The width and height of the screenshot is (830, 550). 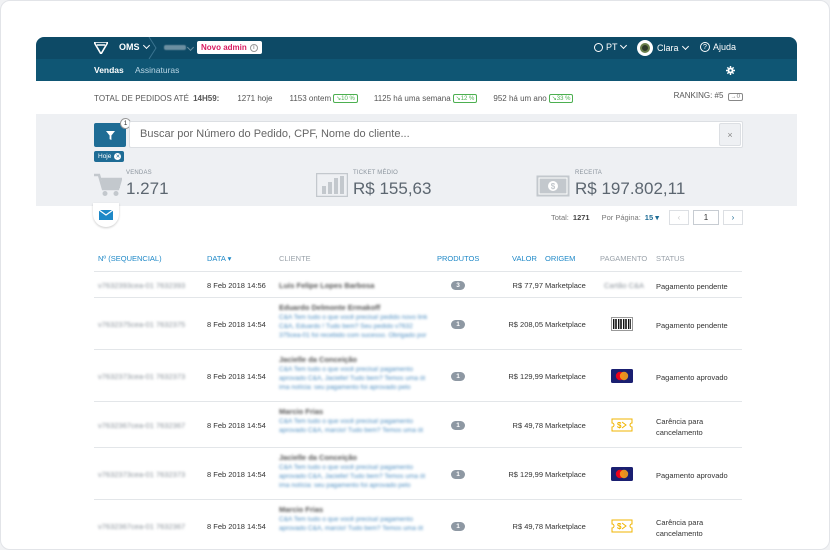 I want to click on order-value: R$ 129,99, so click(x=525, y=376).